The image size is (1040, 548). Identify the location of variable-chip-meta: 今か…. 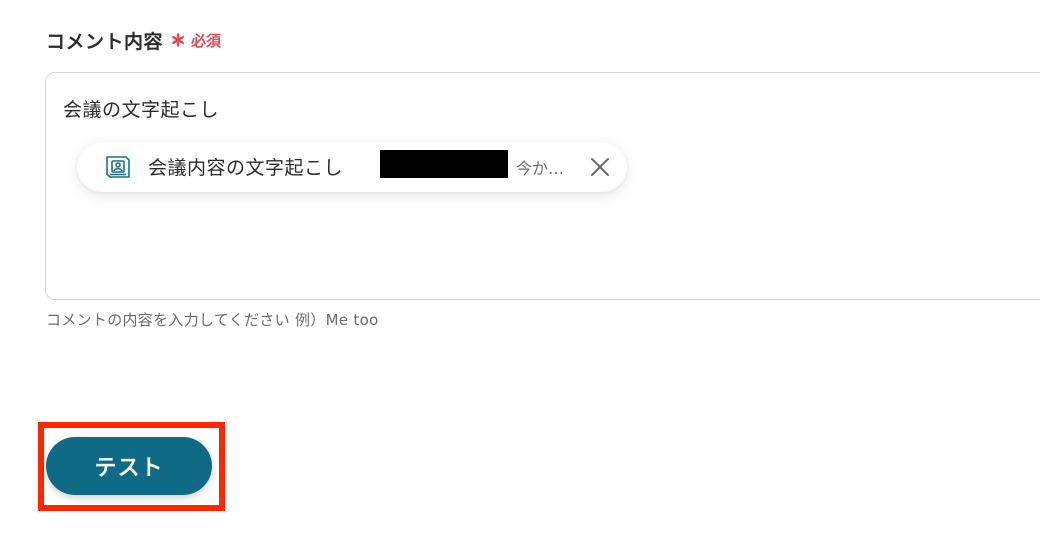
(540, 168).